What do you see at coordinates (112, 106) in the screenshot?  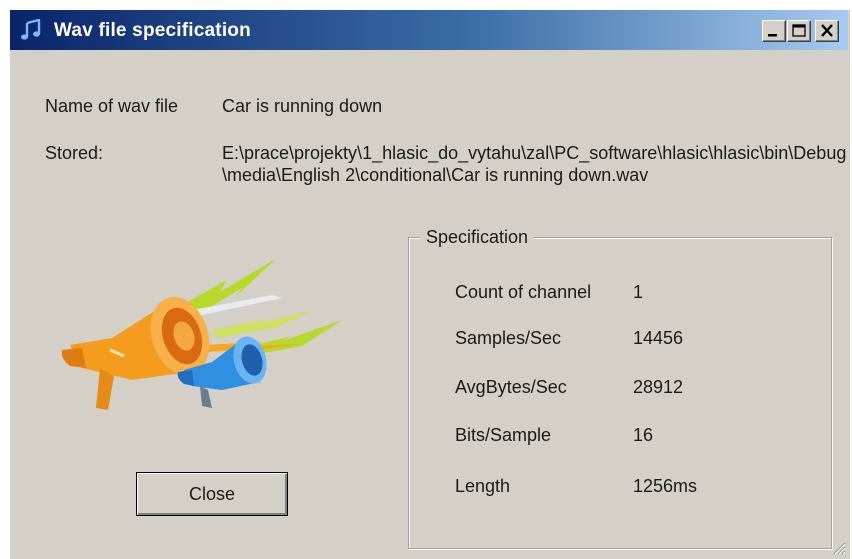 I see `name-label: Name of wav file` at bounding box center [112, 106].